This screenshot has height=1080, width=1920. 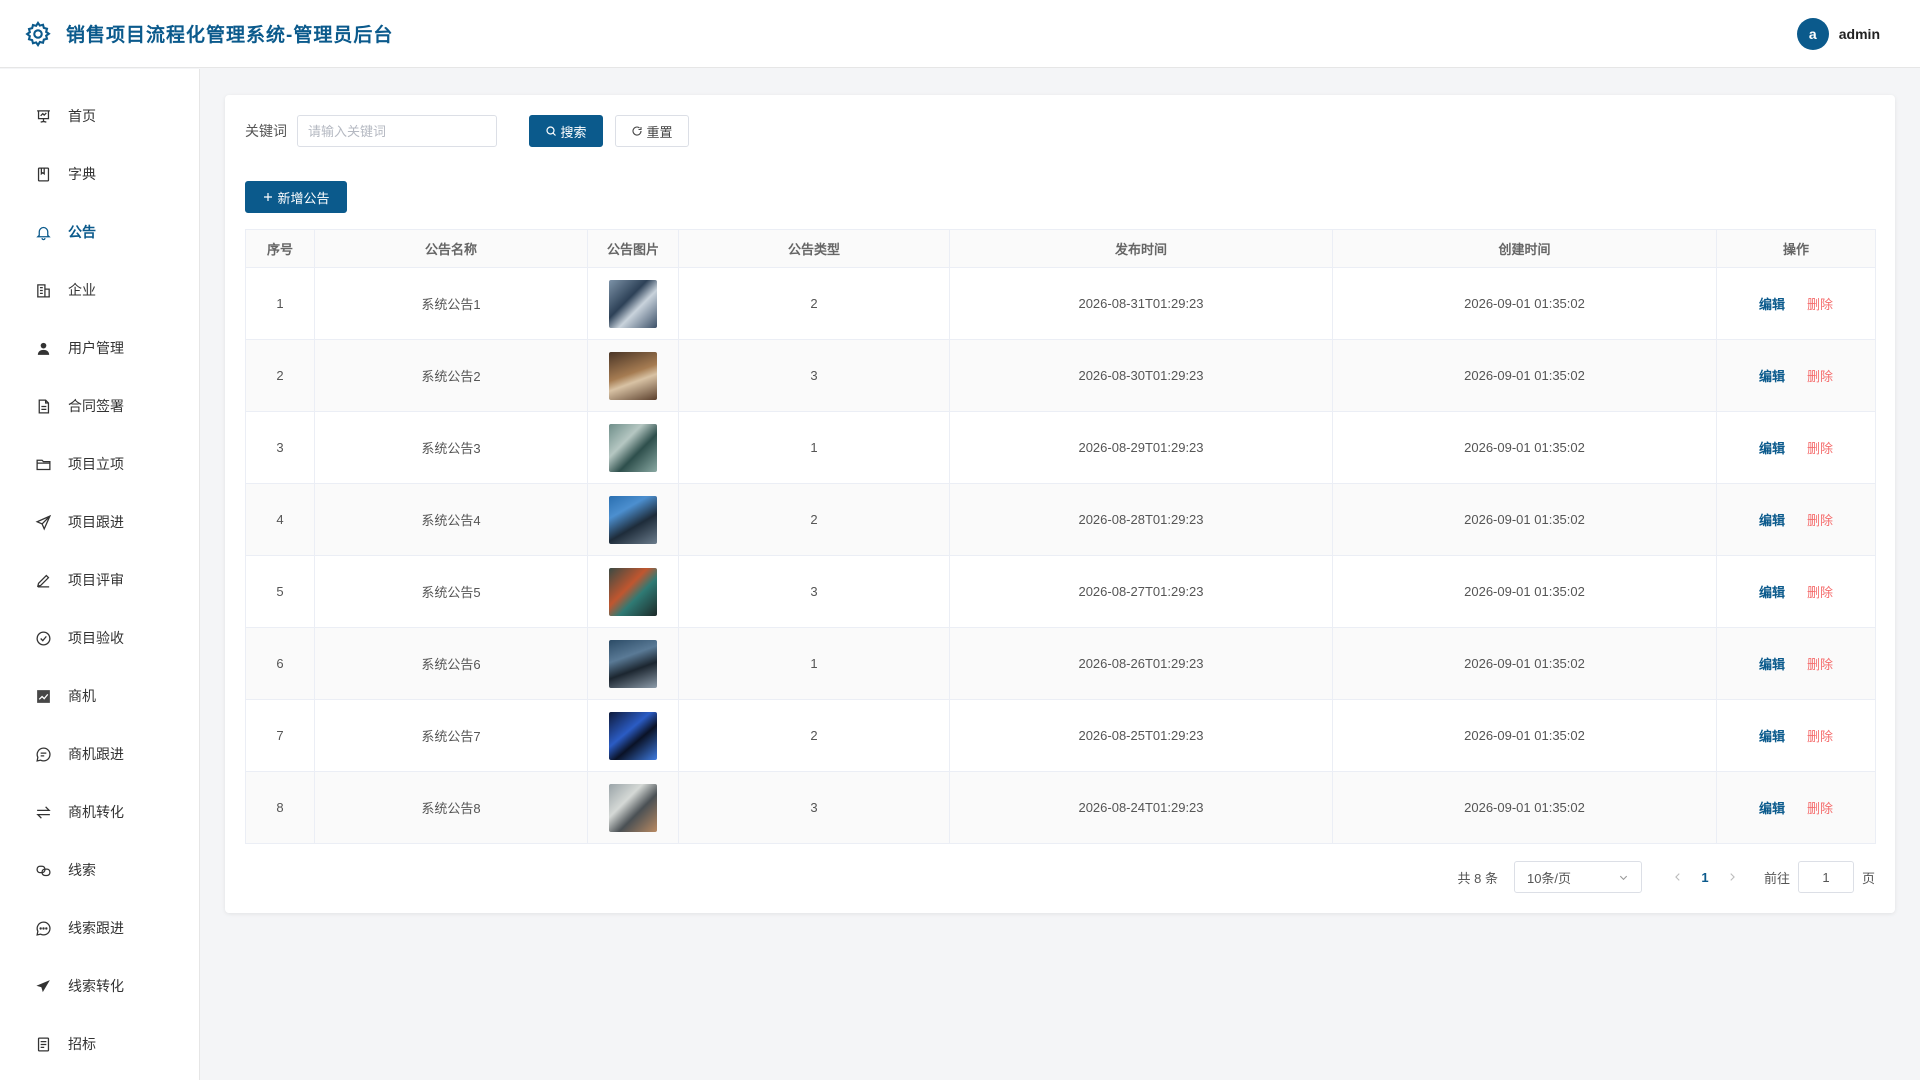 I want to click on sidebar-item-project-setup: 项目立项, so click(x=100, y=464).